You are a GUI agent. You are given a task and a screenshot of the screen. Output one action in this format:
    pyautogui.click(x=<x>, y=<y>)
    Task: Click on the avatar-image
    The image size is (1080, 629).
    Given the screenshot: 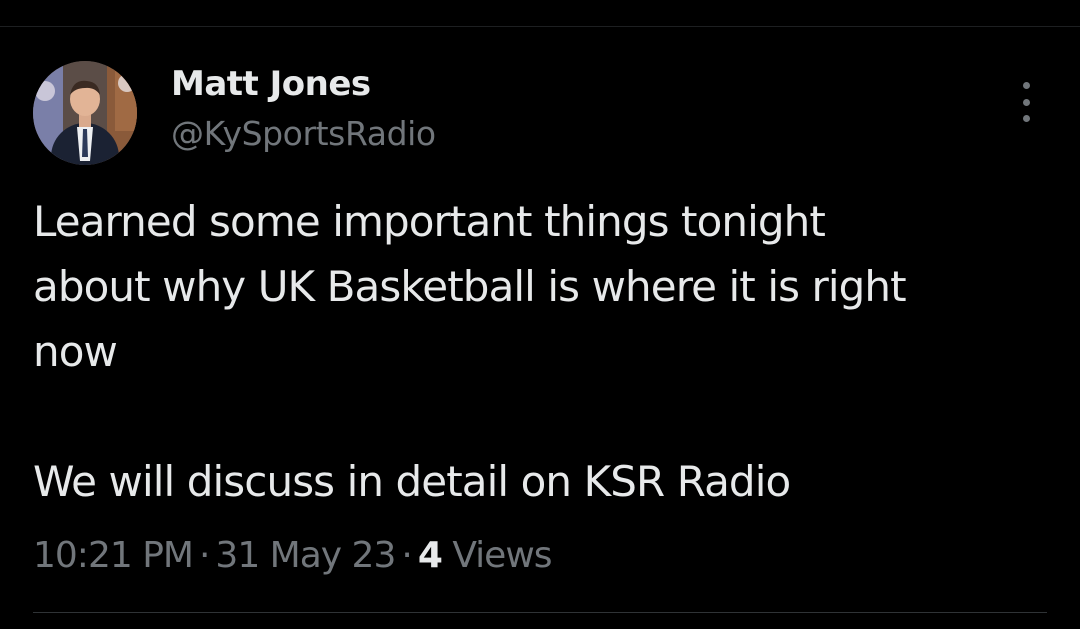 What is the action you would take?
    pyautogui.click(x=85, y=113)
    